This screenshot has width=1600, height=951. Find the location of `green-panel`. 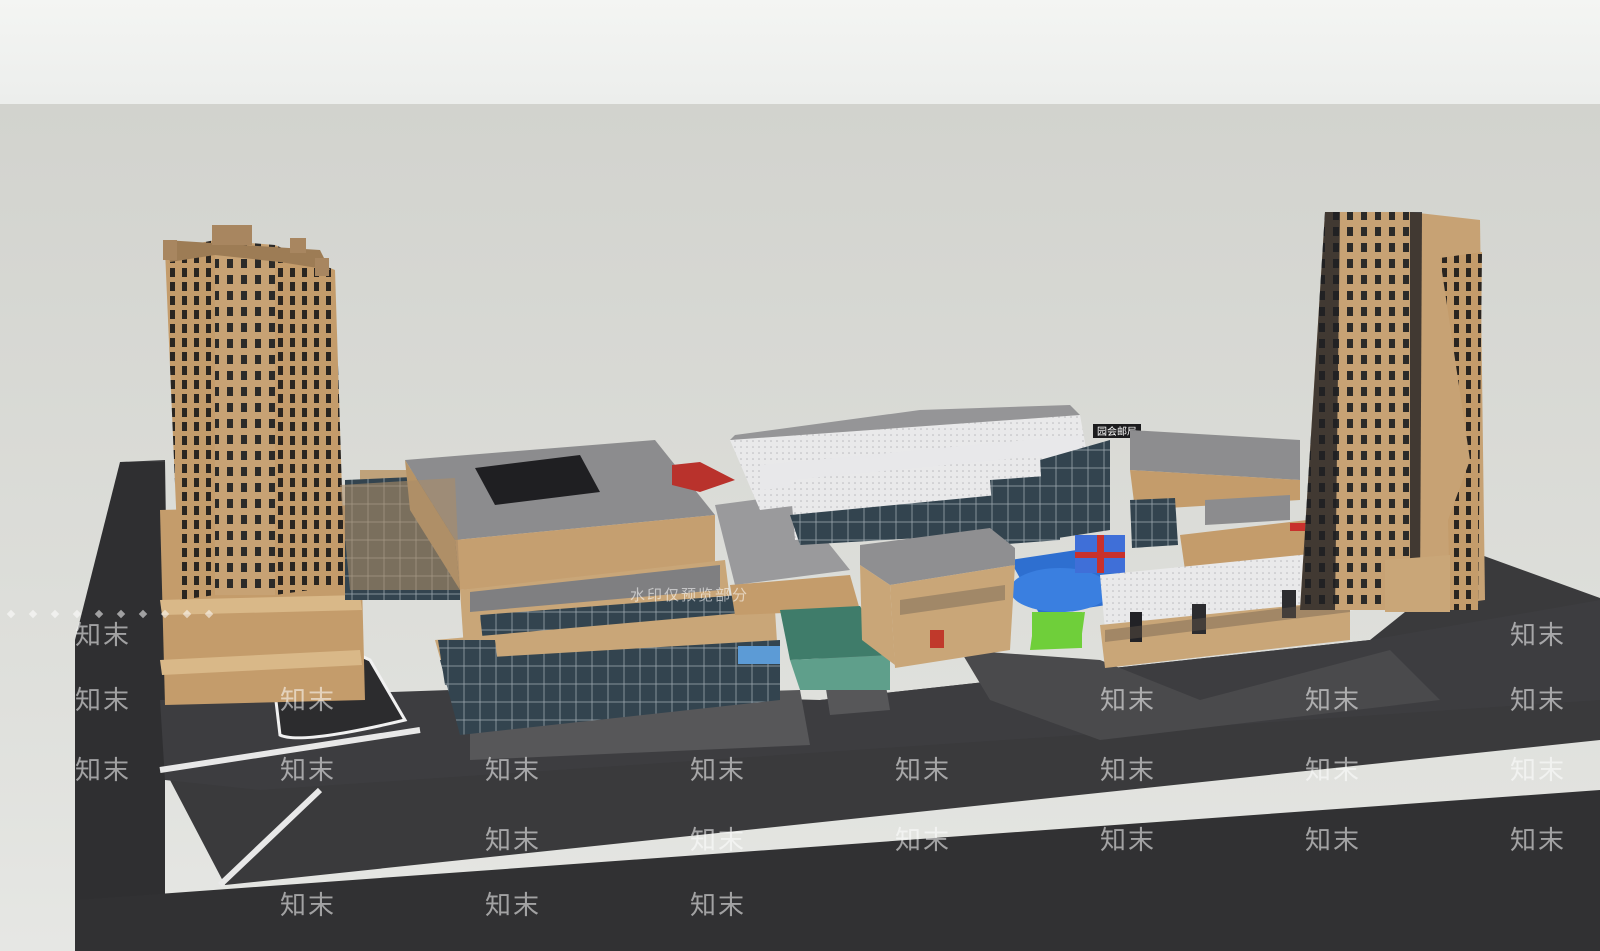

green-panel is located at coordinates (1057, 630).